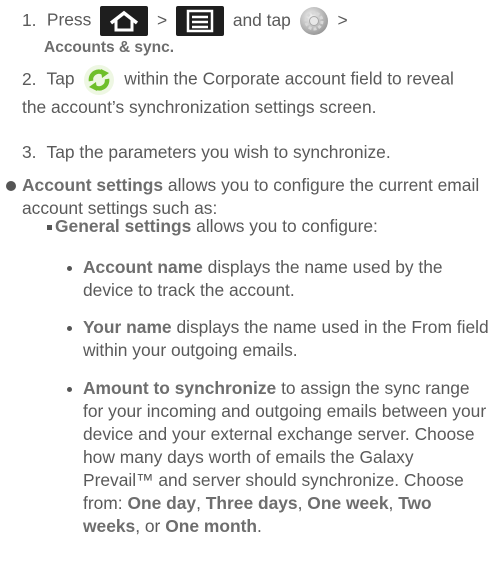 The image size is (500, 570). Describe the element at coordinates (162, 503) in the screenshot. I see `option-one-day: One day` at that location.